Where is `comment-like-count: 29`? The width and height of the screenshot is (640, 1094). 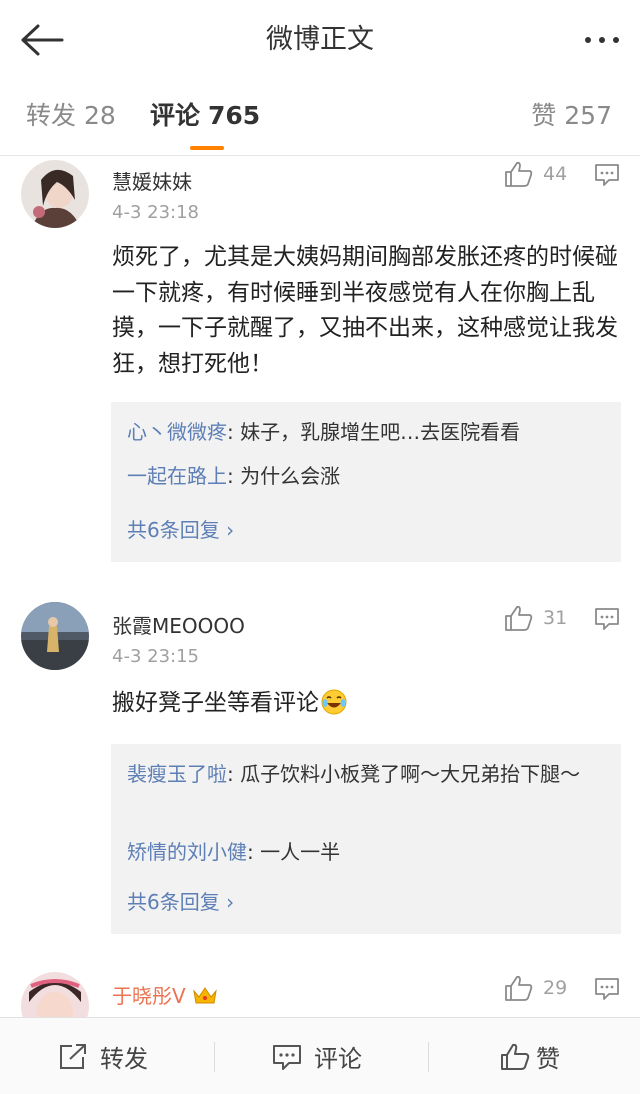
comment-like-count: 29 is located at coordinates (555, 988).